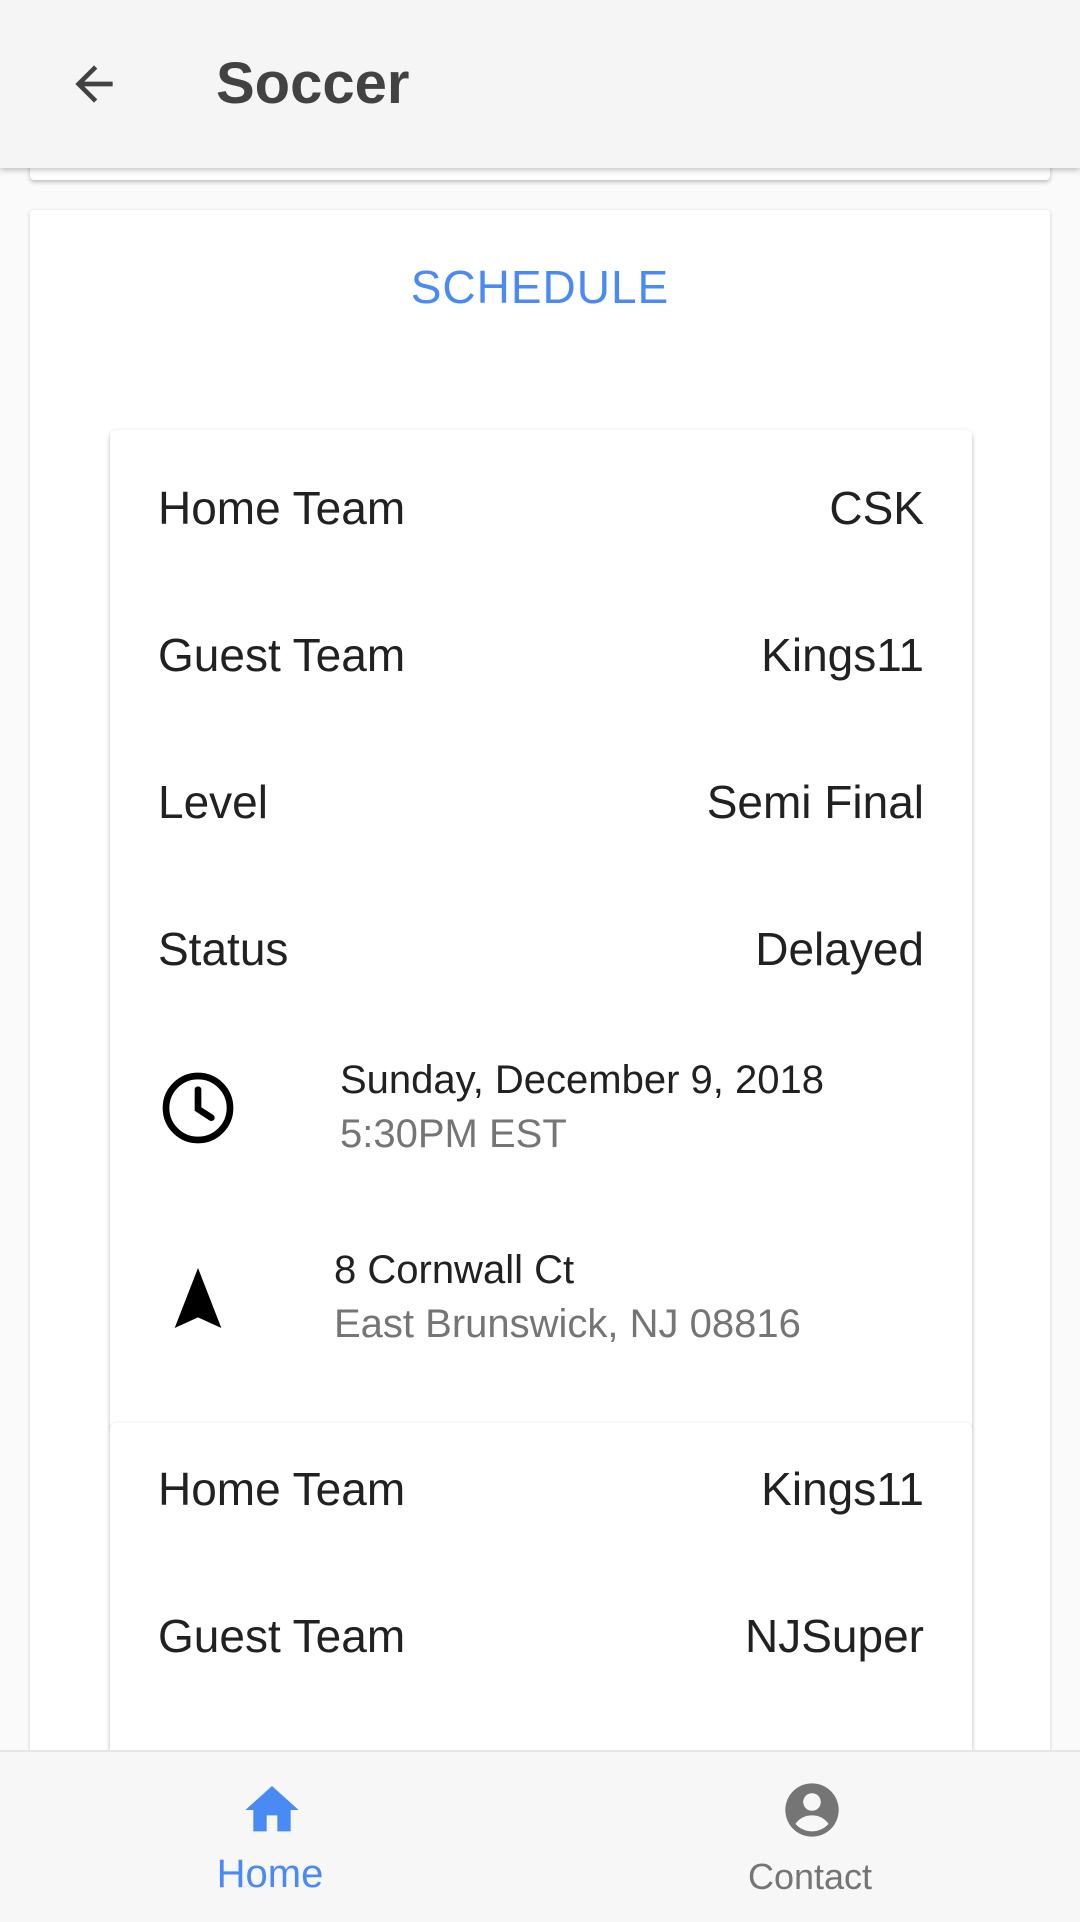 Image resolution: width=1080 pixels, height=1922 pixels. I want to click on page-title: Soccer, so click(313, 83).